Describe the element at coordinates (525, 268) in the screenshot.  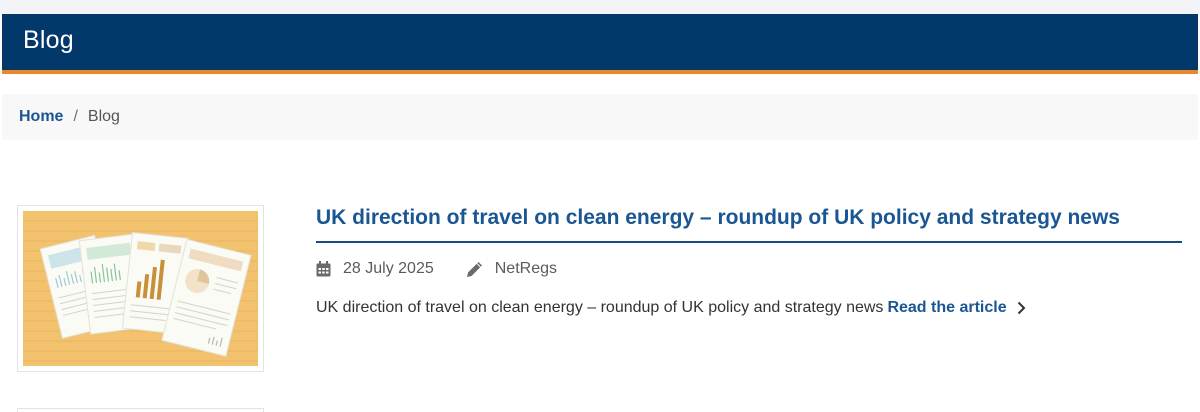
I see `article-author-text: NetRegs` at that location.